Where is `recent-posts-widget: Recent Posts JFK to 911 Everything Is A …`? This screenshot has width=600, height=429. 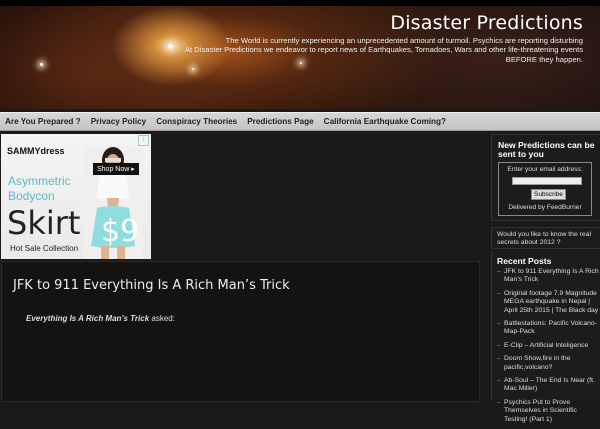
recent-posts-widget: Recent Posts JFK to 911 Everything Is A … is located at coordinates (545, 337).